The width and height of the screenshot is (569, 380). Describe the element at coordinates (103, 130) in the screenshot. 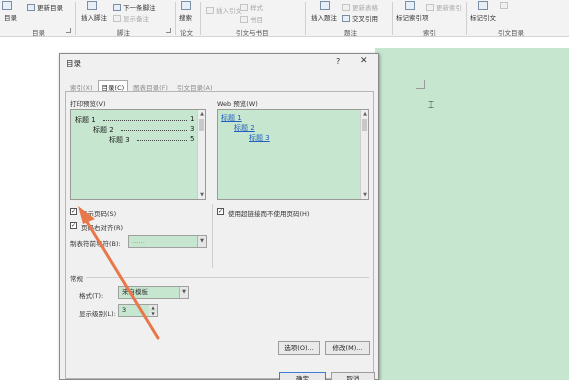

I see `print-preview-entry-2: 标题 2` at that location.